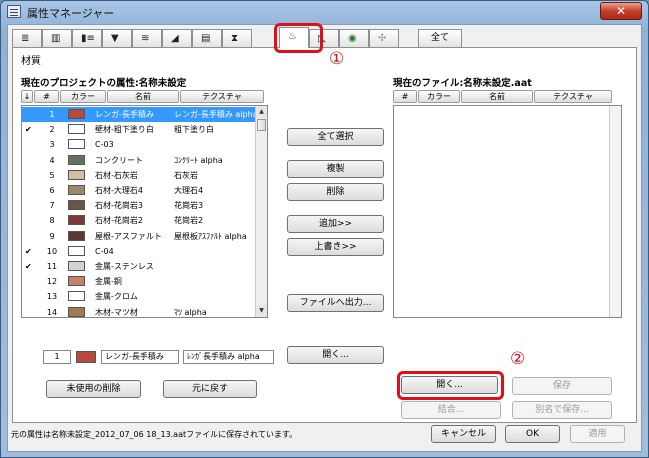 The width and height of the screenshot is (649, 458). What do you see at coordinates (335, 169) in the screenshot?
I see `duplicate-button: 複製` at bounding box center [335, 169].